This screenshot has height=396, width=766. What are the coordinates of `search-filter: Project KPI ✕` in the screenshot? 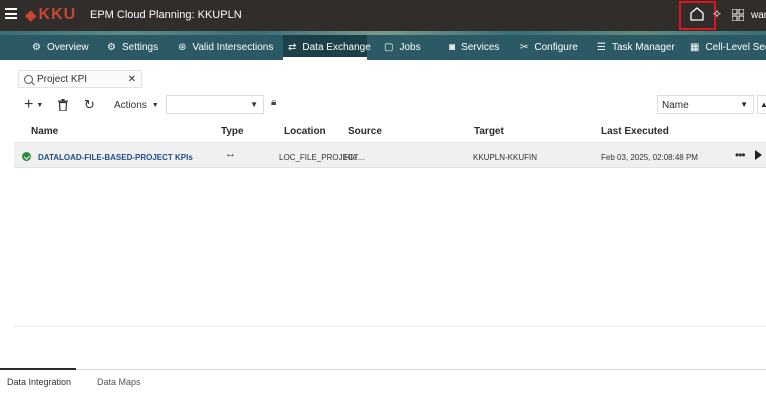 It's located at (80, 79).